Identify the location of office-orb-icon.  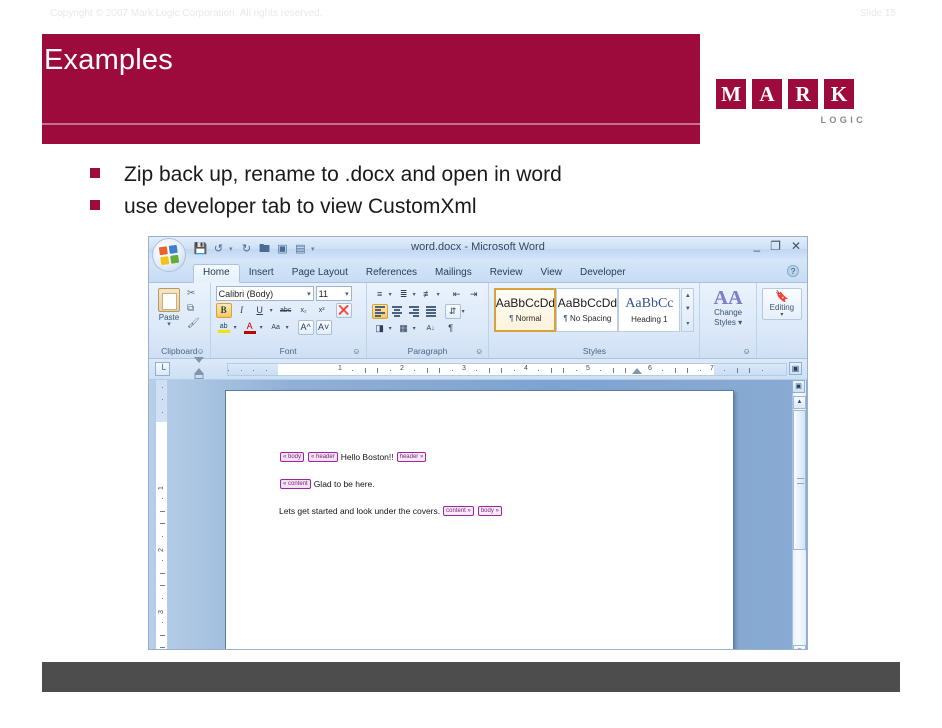
(169, 255).